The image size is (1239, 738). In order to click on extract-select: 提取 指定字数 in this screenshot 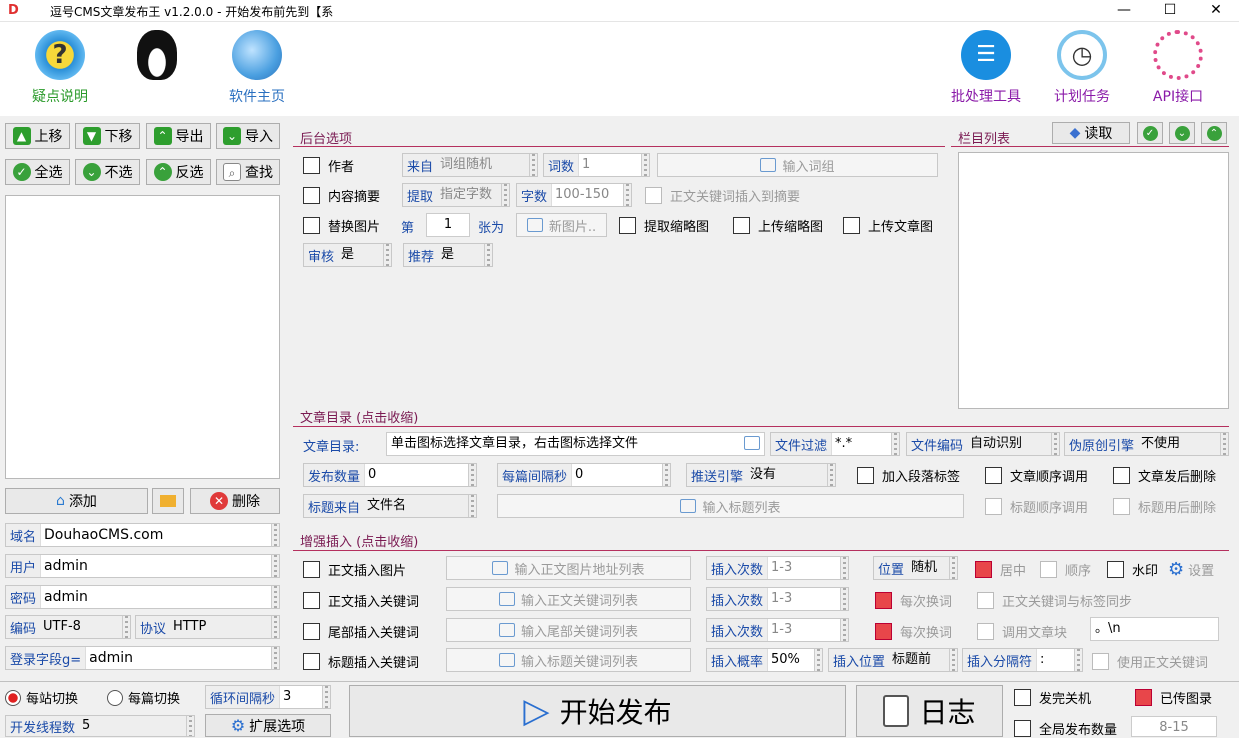, I will do `click(456, 195)`.